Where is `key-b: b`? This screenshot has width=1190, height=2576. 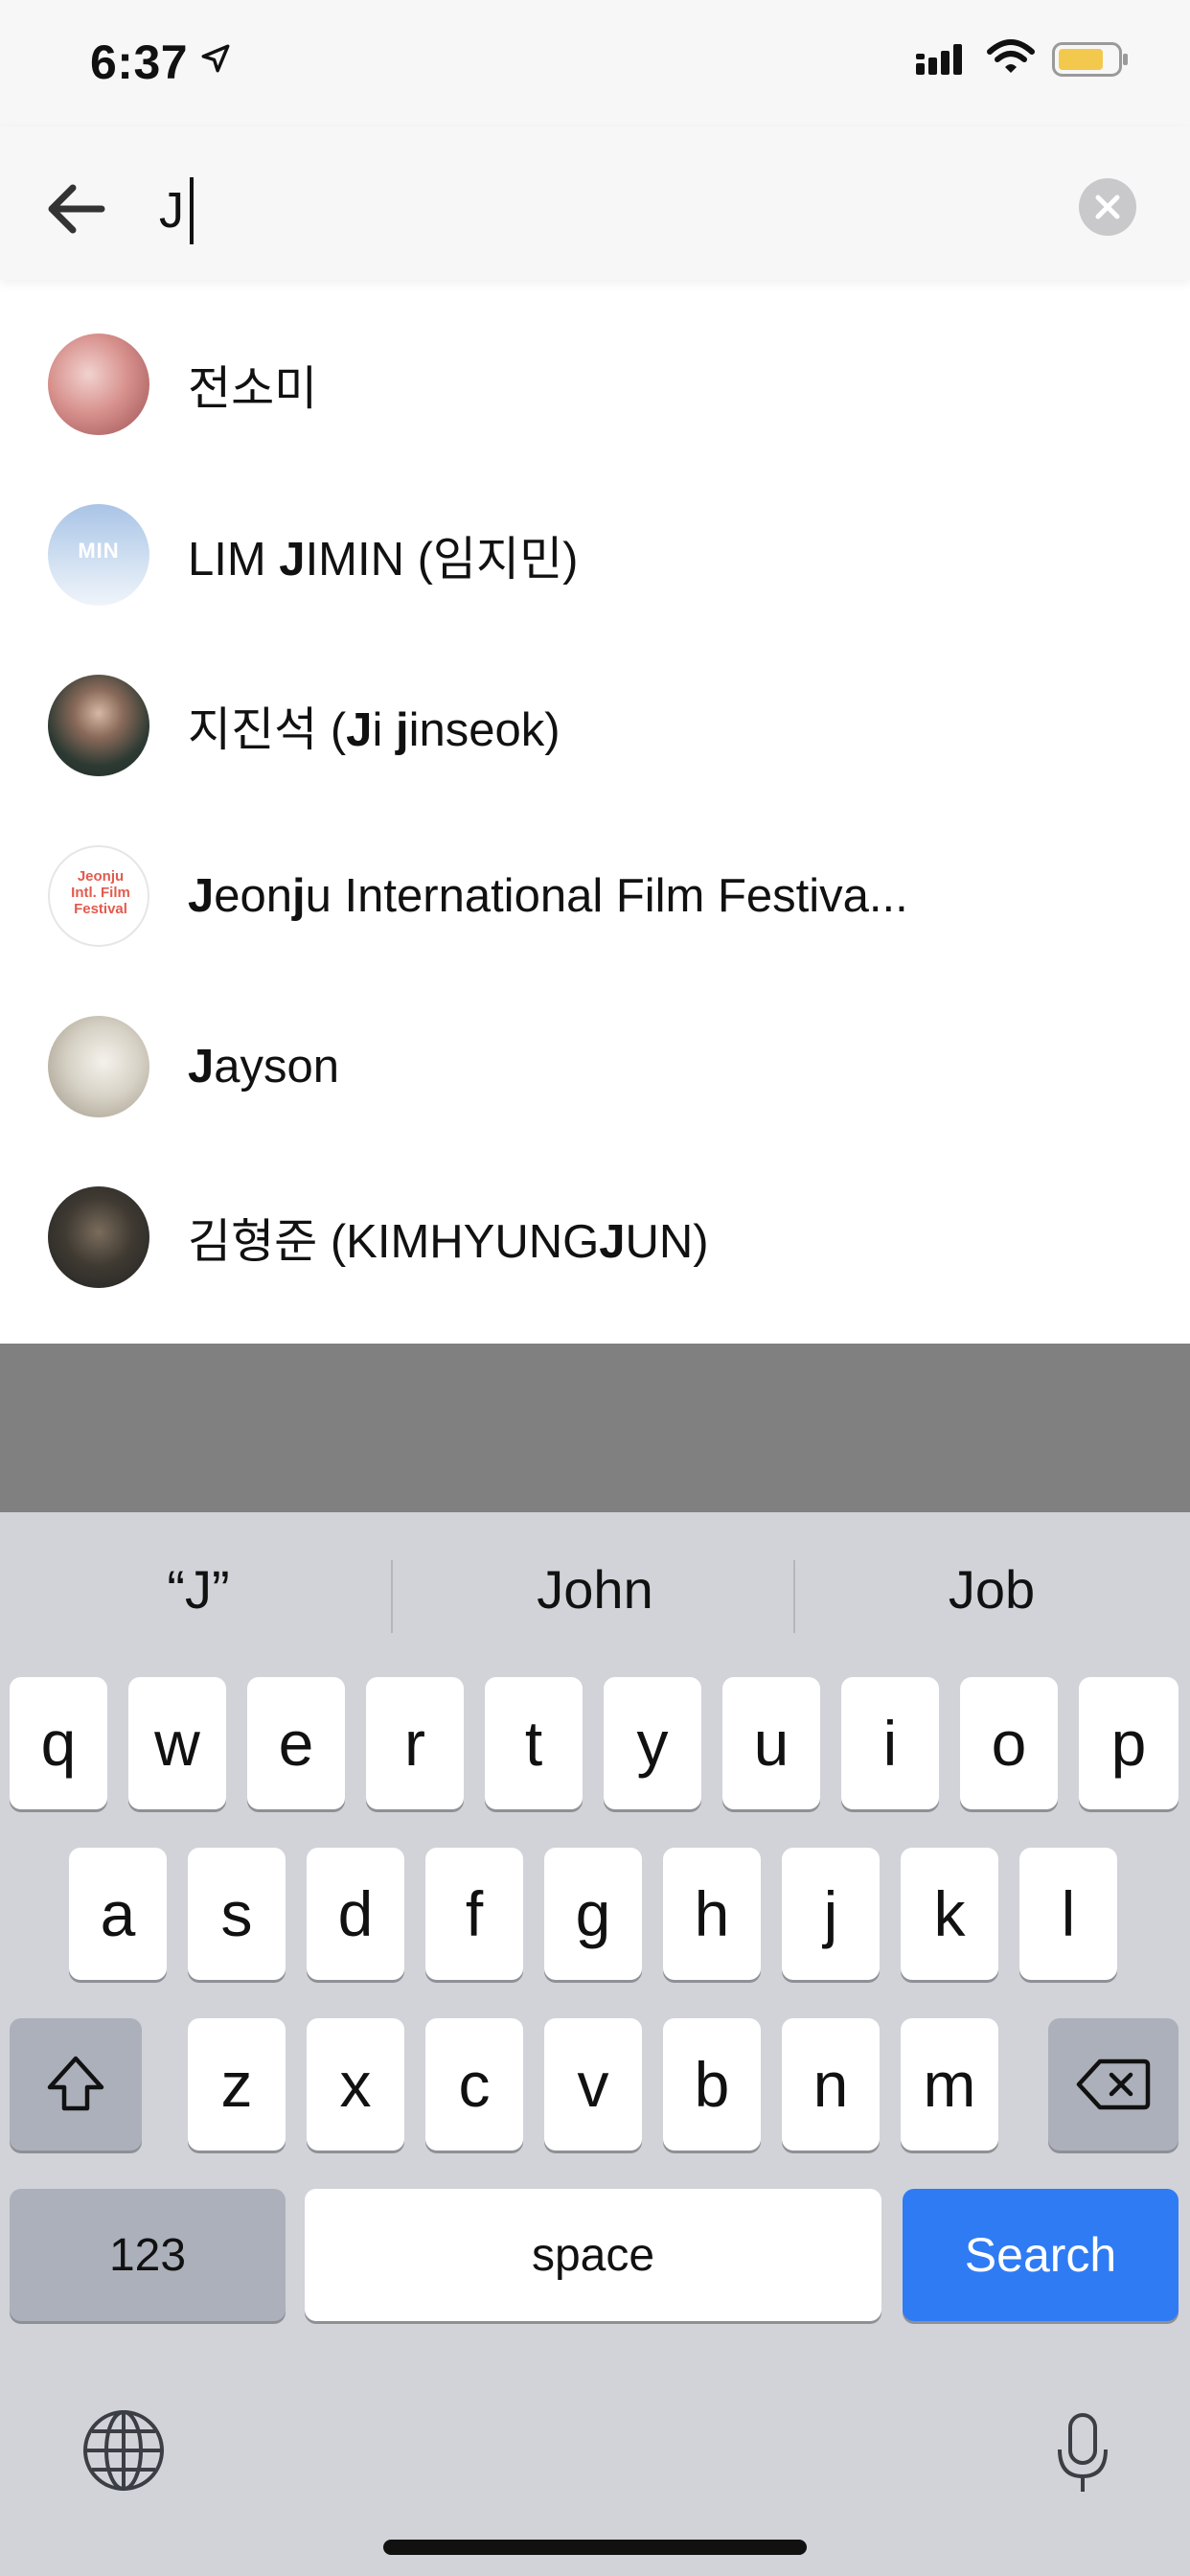 key-b: b is located at coordinates (712, 2084).